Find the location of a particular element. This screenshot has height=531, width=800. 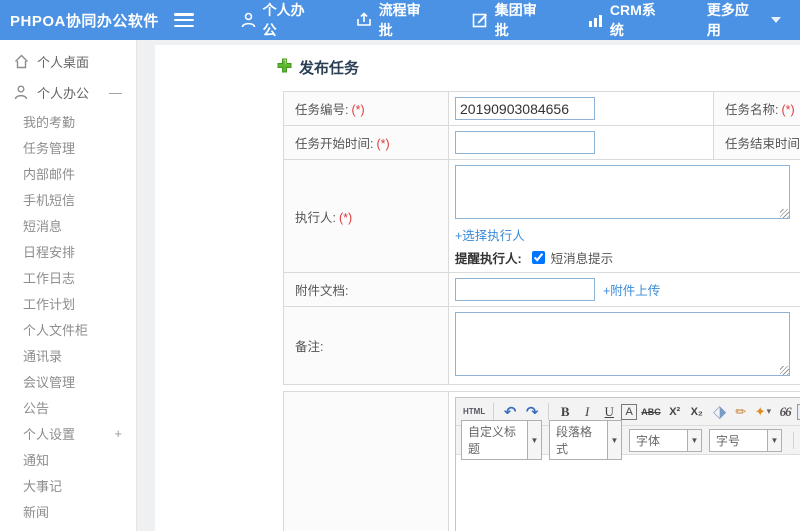

sidebar-item-personal-desktop: 个人桌面 is located at coordinates (68, 61).